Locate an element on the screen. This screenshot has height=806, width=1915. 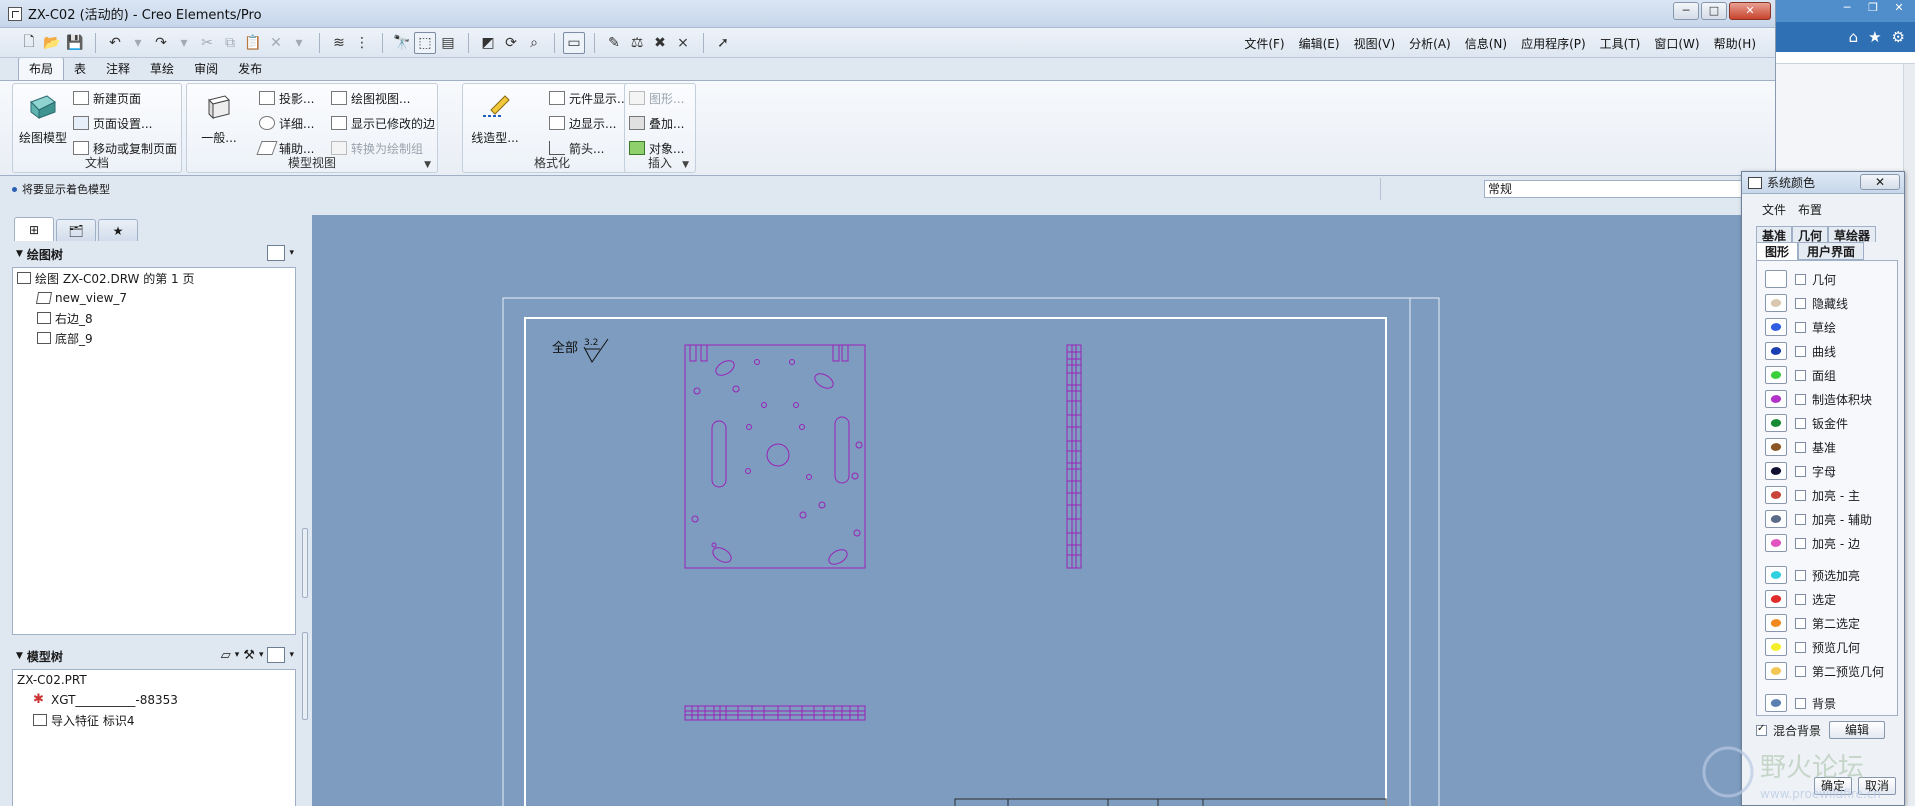
axis-off-icon: ⨯ is located at coordinates (683, 43).